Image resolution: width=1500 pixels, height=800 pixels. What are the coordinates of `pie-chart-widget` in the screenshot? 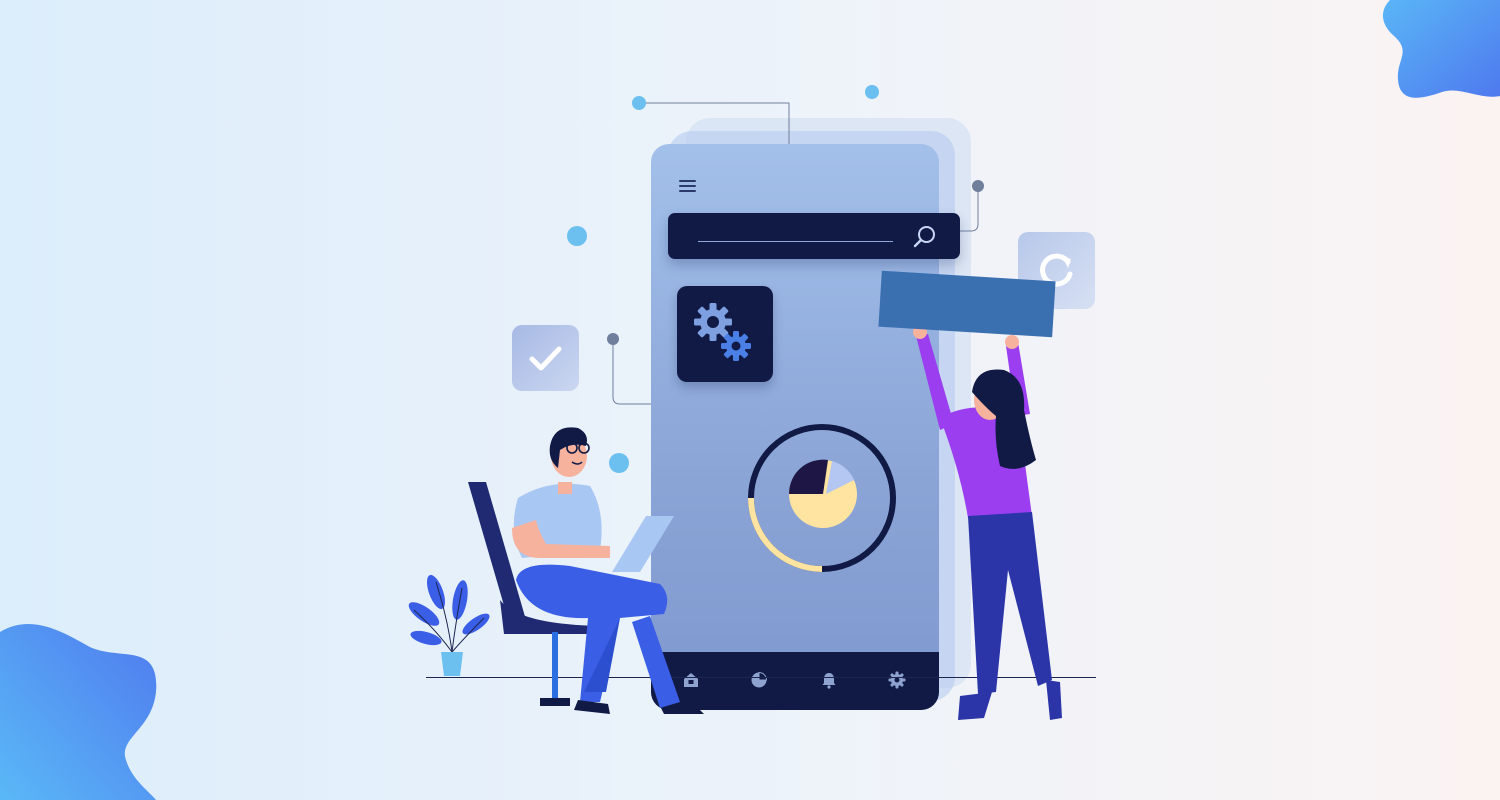 It's located at (822, 498).